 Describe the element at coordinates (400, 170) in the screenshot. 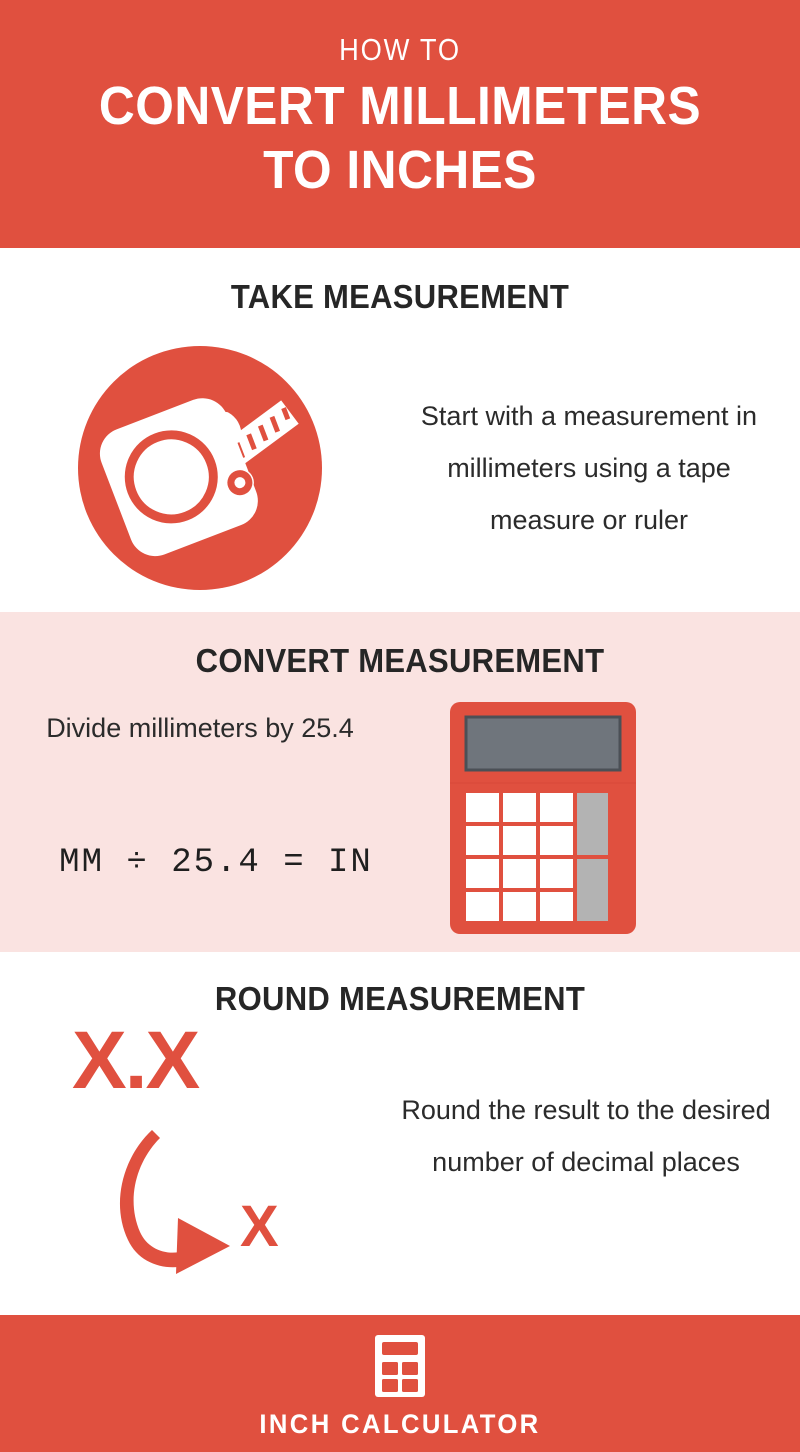

I see `page-title-line-2: TO INCHES` at that location.